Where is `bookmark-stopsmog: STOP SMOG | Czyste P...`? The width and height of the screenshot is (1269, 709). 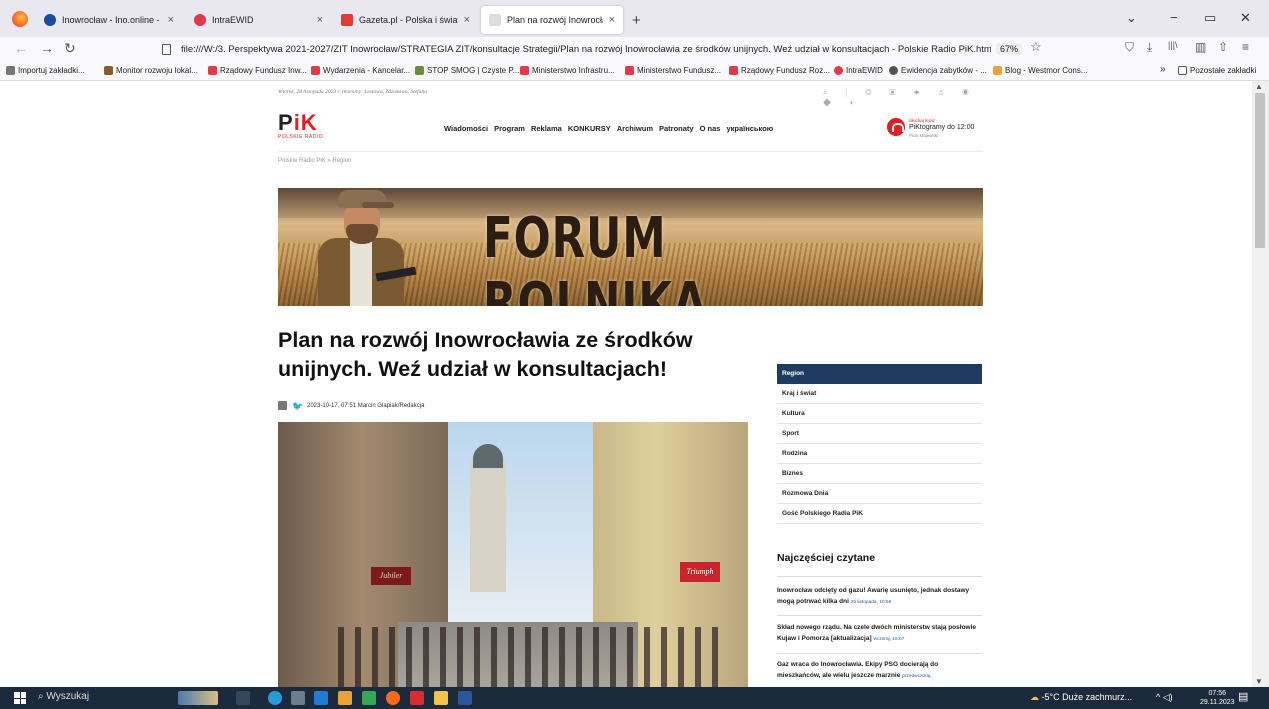
bookmark-stopsmog: STOP SMOG | Czyste P... is located at coordinates (467, 70).